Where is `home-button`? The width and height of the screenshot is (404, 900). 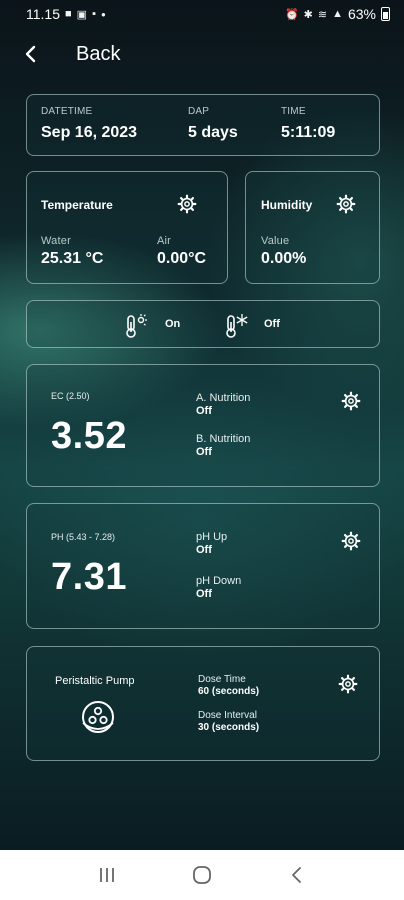 home-button is located at coordinates (202, 875).